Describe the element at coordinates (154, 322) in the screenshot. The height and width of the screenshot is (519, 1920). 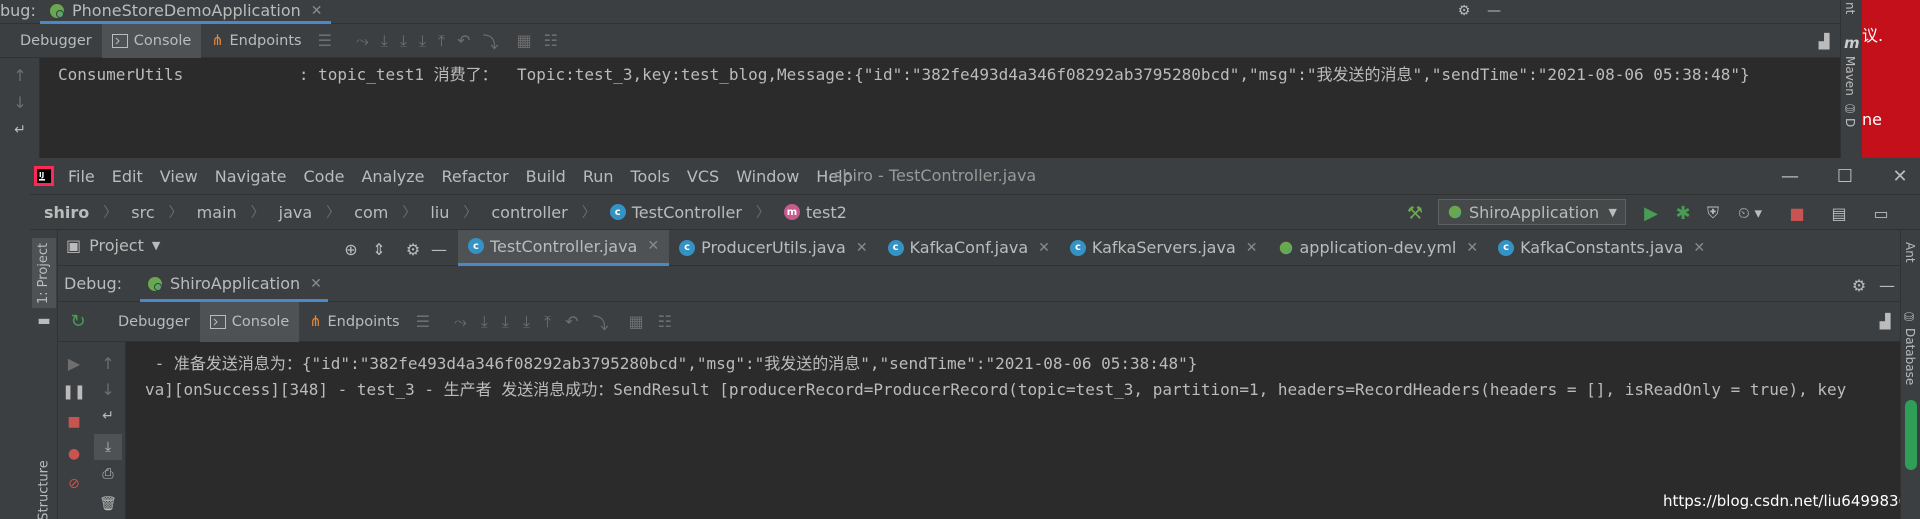
I see `tab-debugger: Debugger` at that location.